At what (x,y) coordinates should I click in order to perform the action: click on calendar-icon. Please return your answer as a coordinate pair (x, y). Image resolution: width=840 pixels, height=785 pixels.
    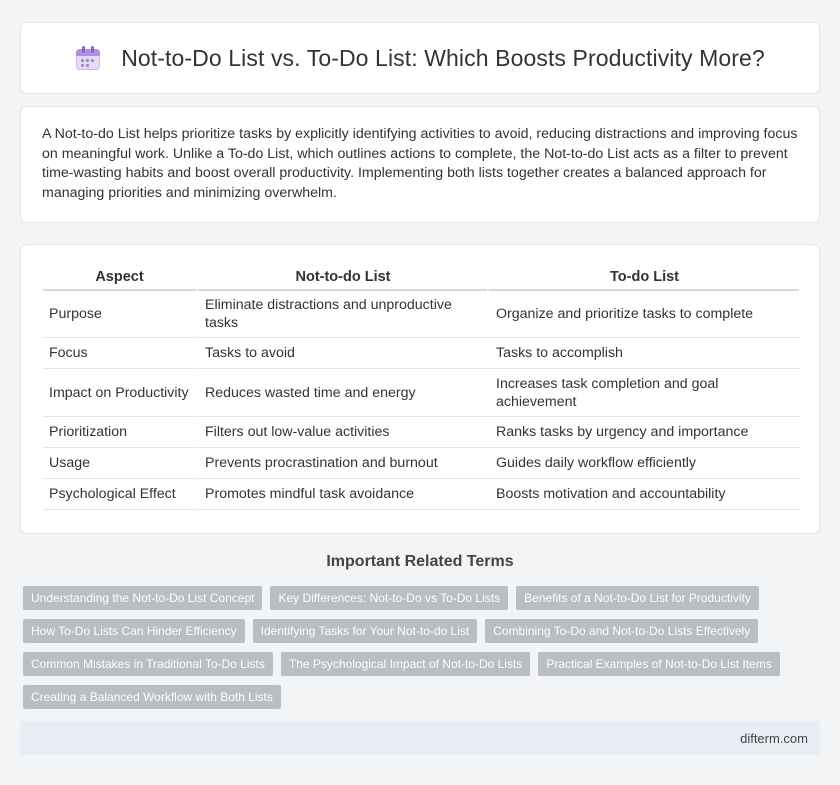
    Looking at the image, I should click on (88, 58).